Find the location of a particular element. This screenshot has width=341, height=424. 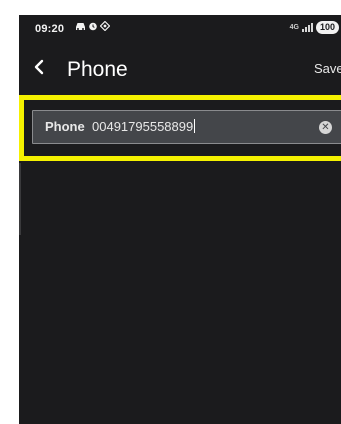

alarm-icon is located at coordinates (93, 27).